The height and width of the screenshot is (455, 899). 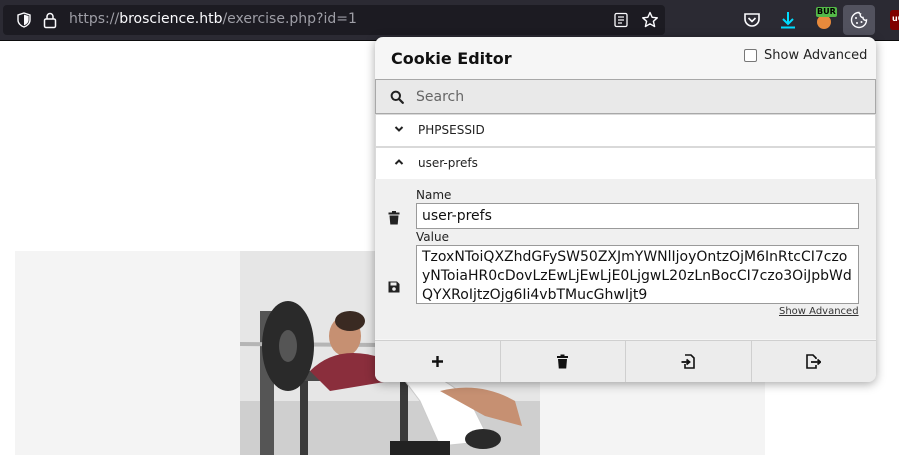 What do you see at coordinates (432, 237) in the screenshot?
I see `value-field-label: Value` at bounding box center [432, 237].